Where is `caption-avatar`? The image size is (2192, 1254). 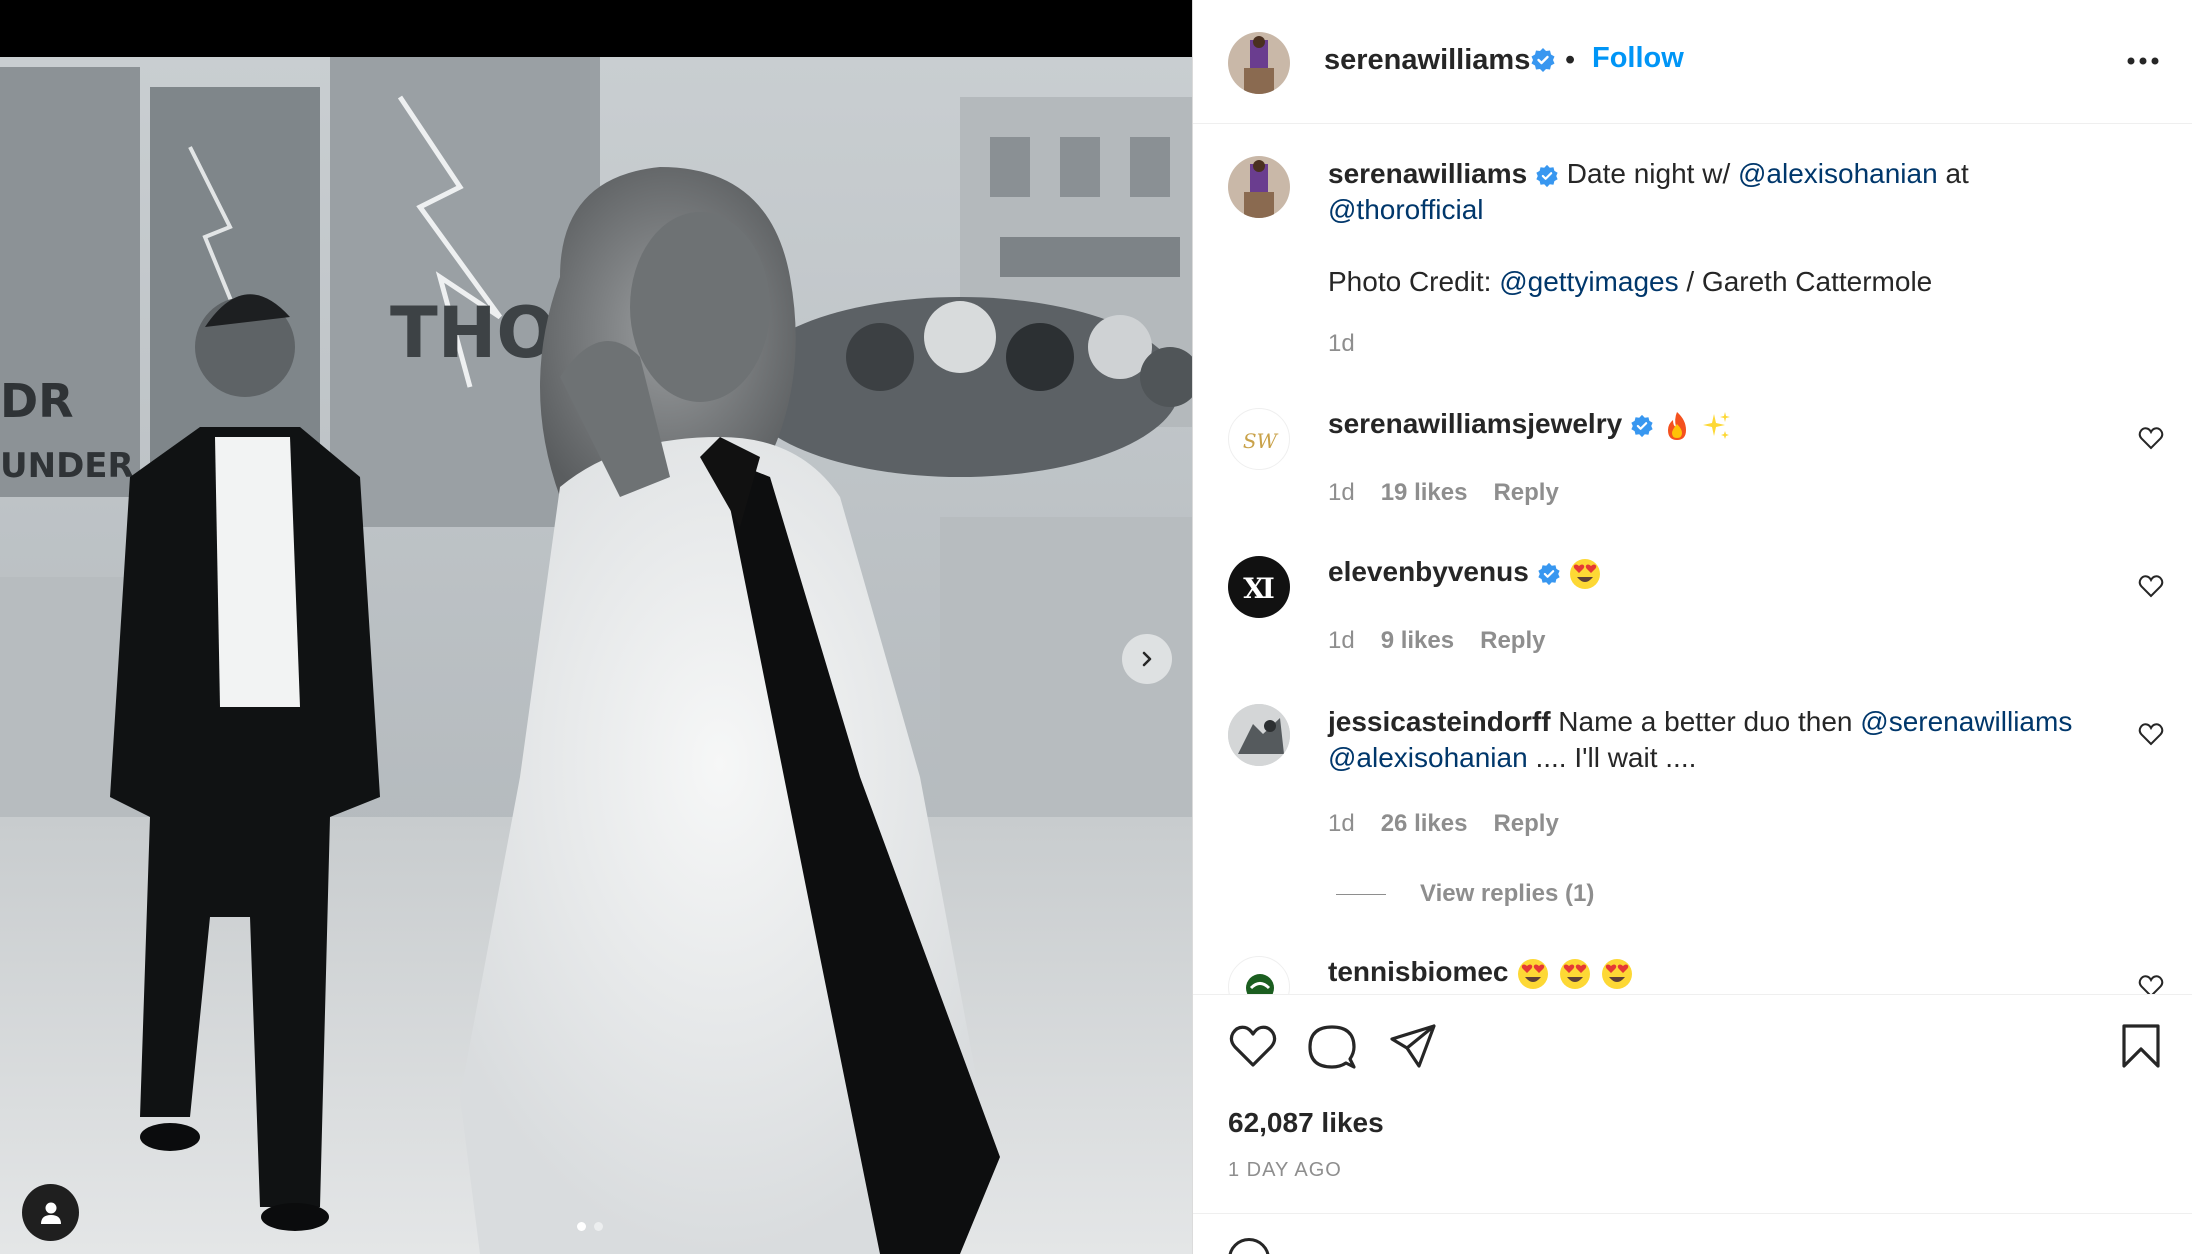 caption-avatar is located at coordinates (1259, 187).